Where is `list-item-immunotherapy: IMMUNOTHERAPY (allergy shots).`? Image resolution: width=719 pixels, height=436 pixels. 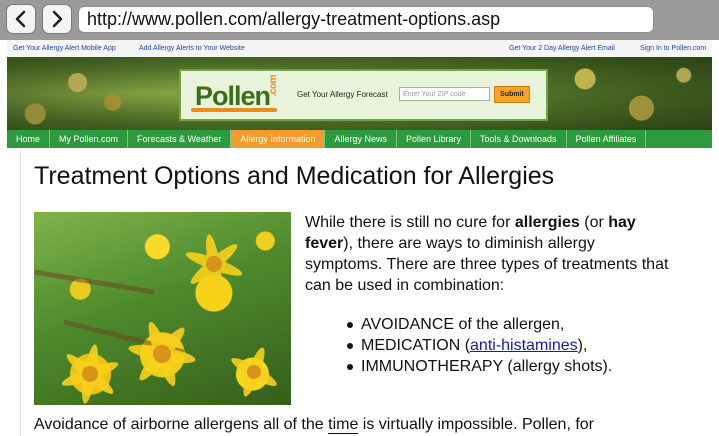 list-item-immunotherapy: IMMUNOTHERAPY (allergy shots). is located at coordinates (479, 366).